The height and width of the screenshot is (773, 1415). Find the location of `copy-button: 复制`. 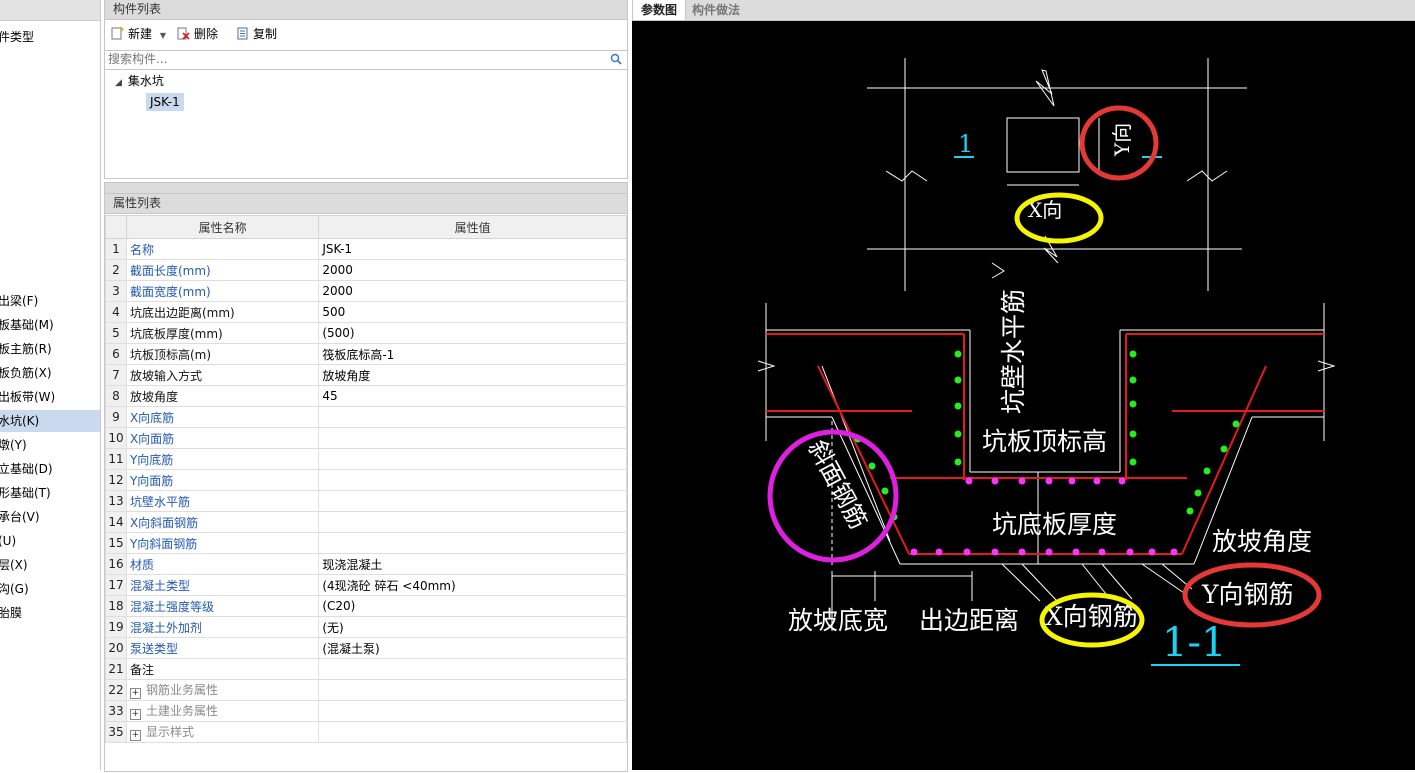

copy-button: 复制 is located at coordinates (256, 34).